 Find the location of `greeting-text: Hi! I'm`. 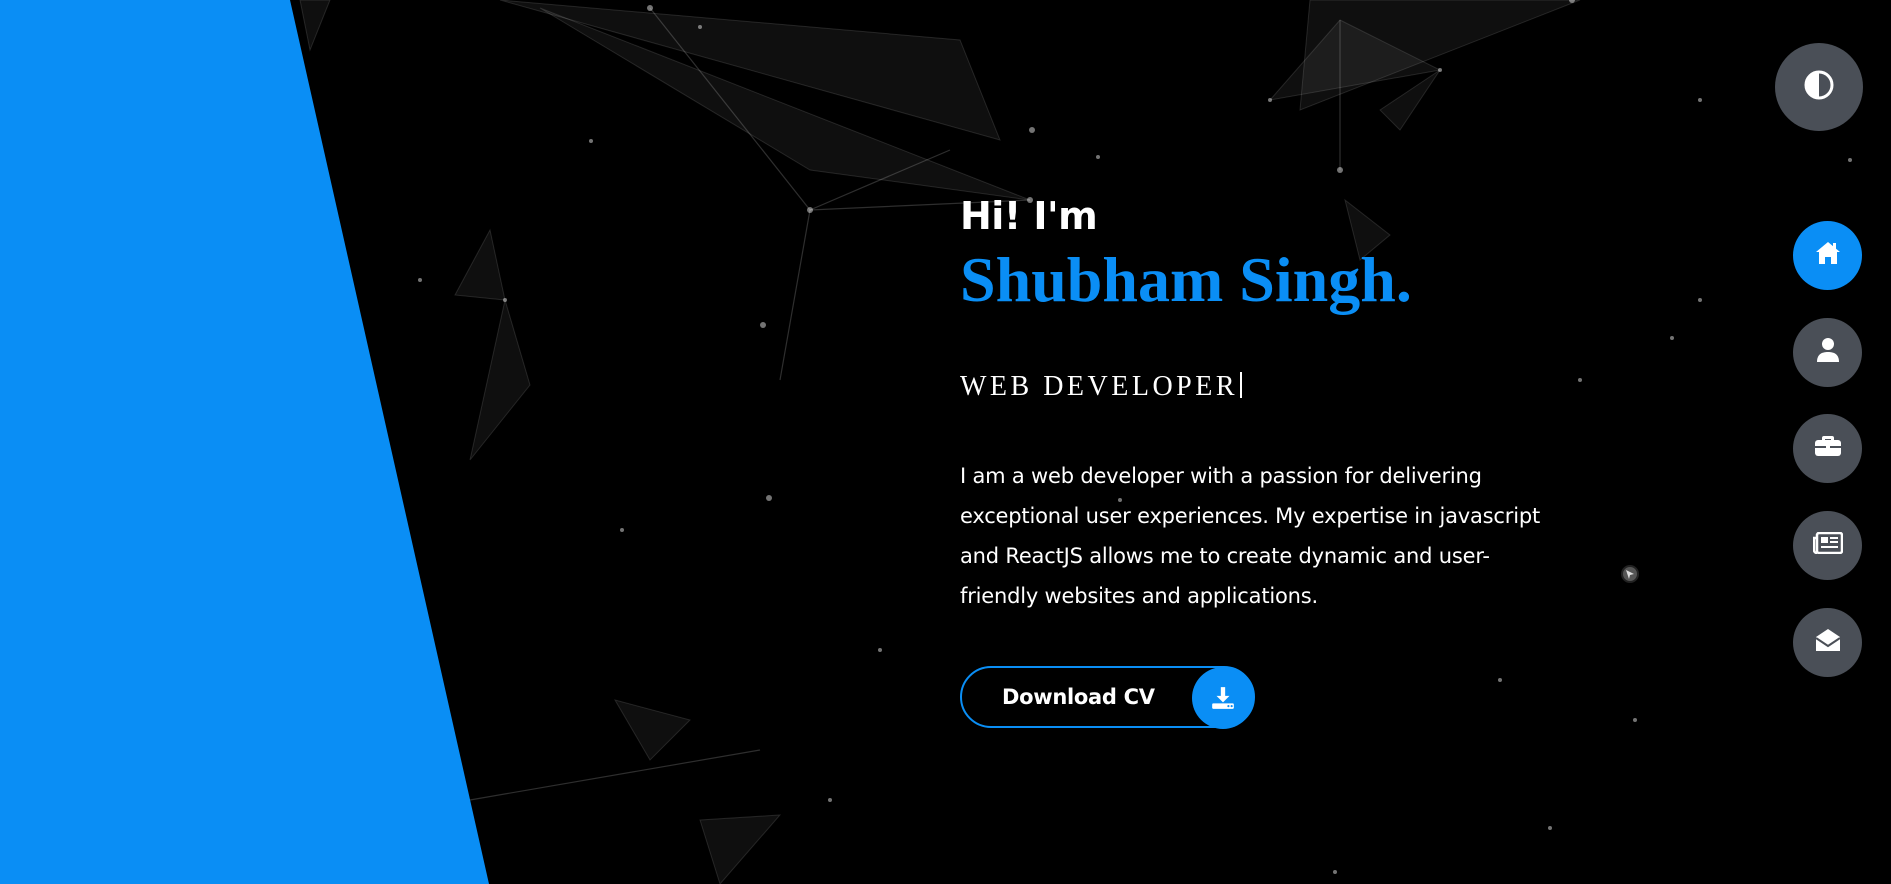

greeting-text: Hi! I'm is located at coordinates (1029, 216).